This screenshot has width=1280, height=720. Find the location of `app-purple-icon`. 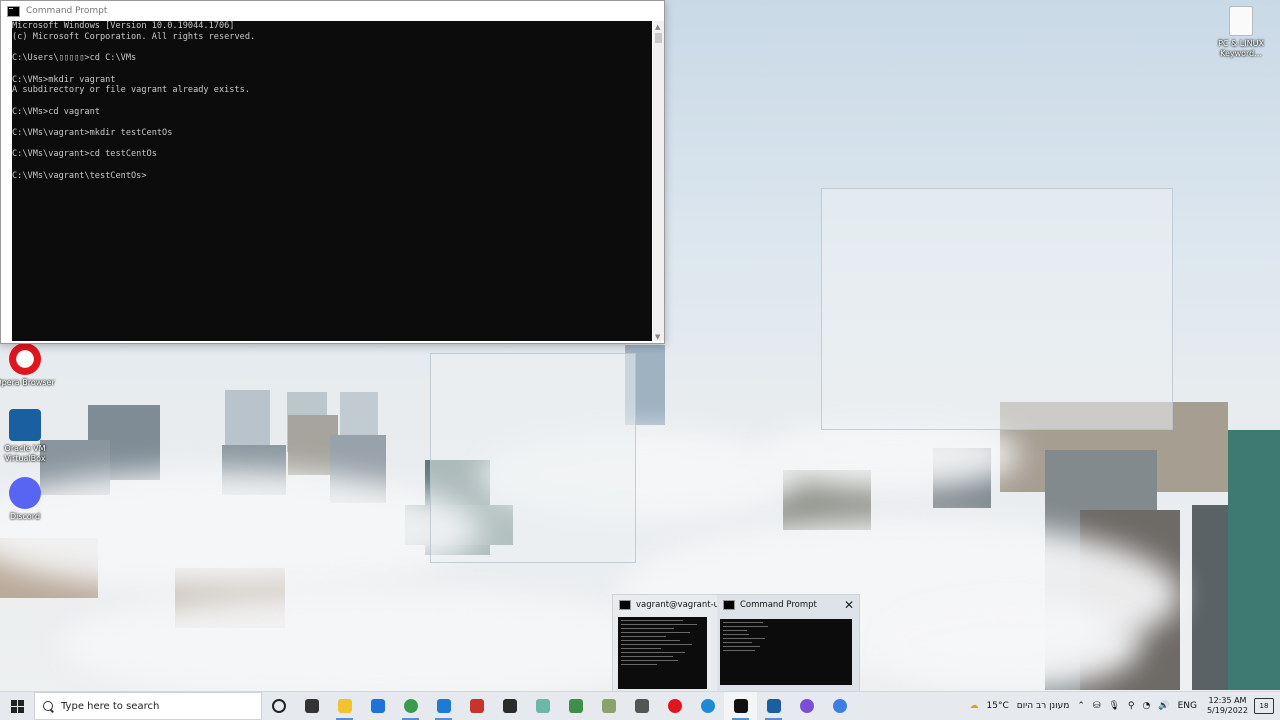

app-purple-icon is located at coordinates (806, 706).